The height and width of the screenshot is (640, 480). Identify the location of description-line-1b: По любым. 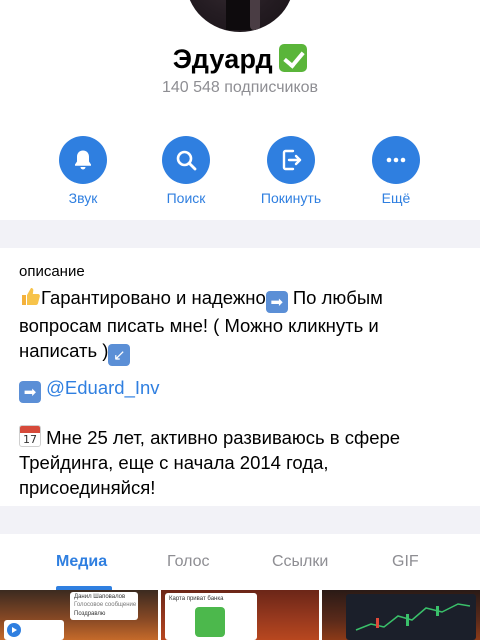
(335, 297).